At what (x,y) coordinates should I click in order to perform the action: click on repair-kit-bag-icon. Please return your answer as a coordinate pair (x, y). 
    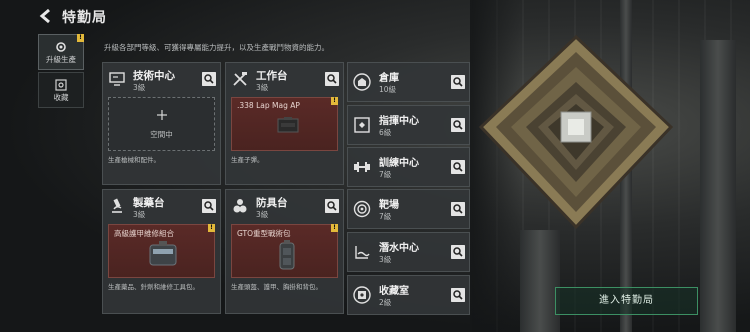
    Looking at the image, I should click on (163, 253).